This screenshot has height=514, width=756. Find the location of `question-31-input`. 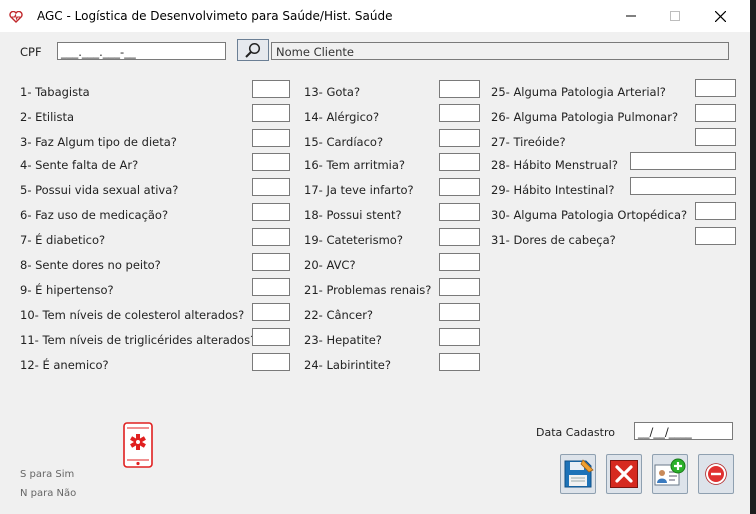

question-31-input is located at coordinates (715, 236).